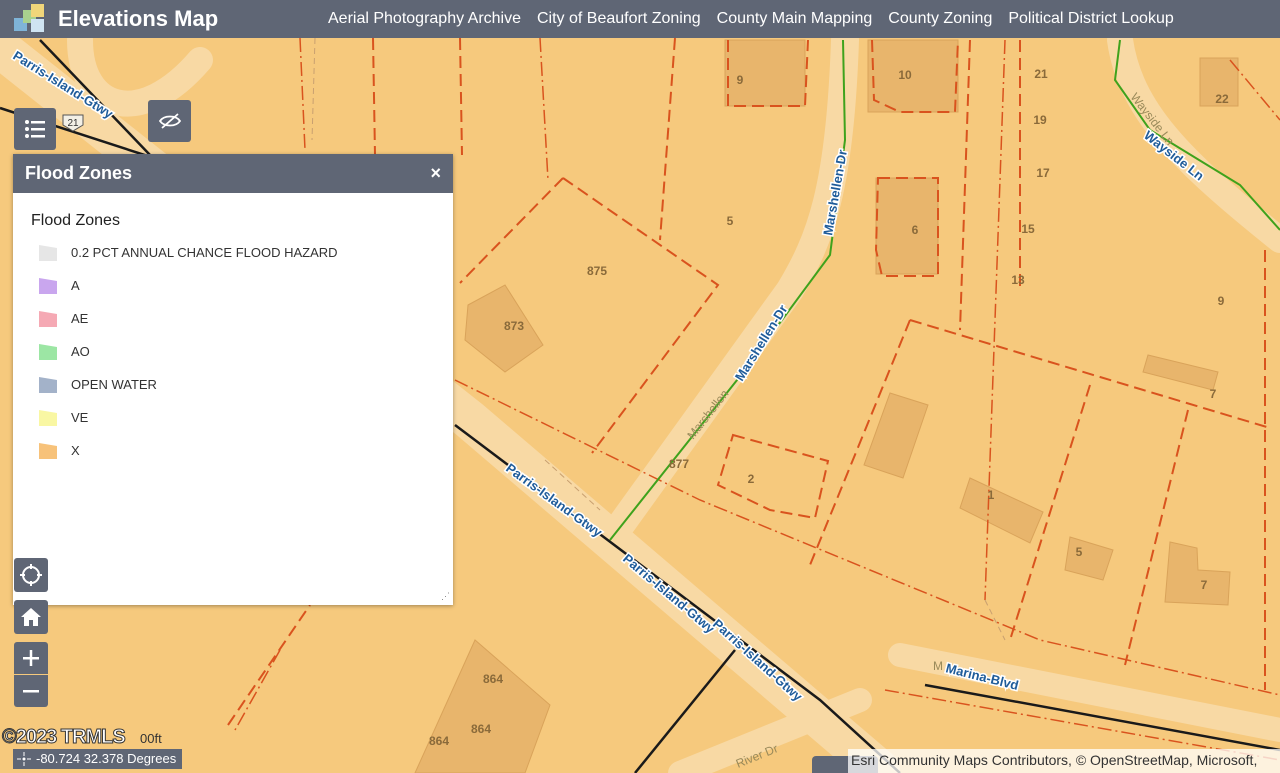  Describe the element at coordinates (245, 384) in the screenshot. I see `legend-item: OPEN WATER` at that location.